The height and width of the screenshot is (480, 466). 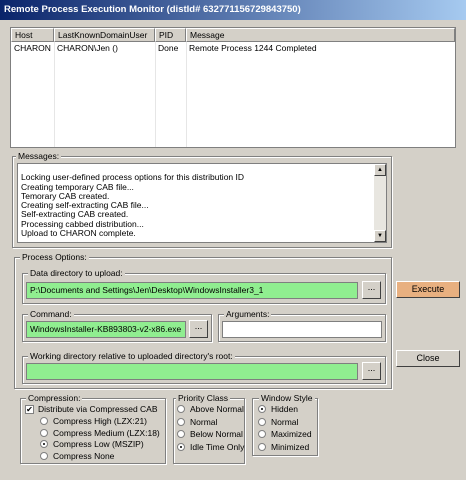 What do you see at coordinates (51, 314) in the screenshot?
I see `command-label: Command:` at bounding box center [51, 314].